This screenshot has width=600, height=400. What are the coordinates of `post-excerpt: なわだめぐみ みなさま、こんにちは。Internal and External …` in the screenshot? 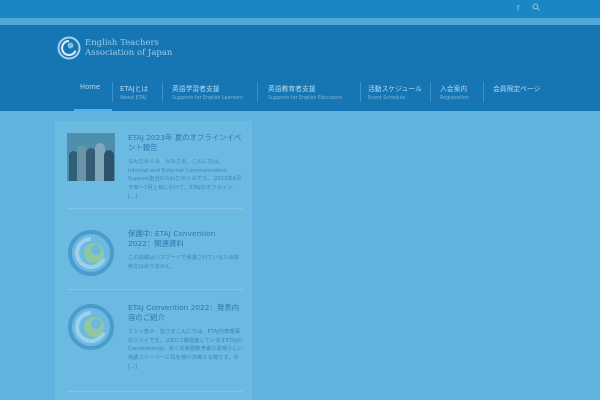 It's located at (185, 179).